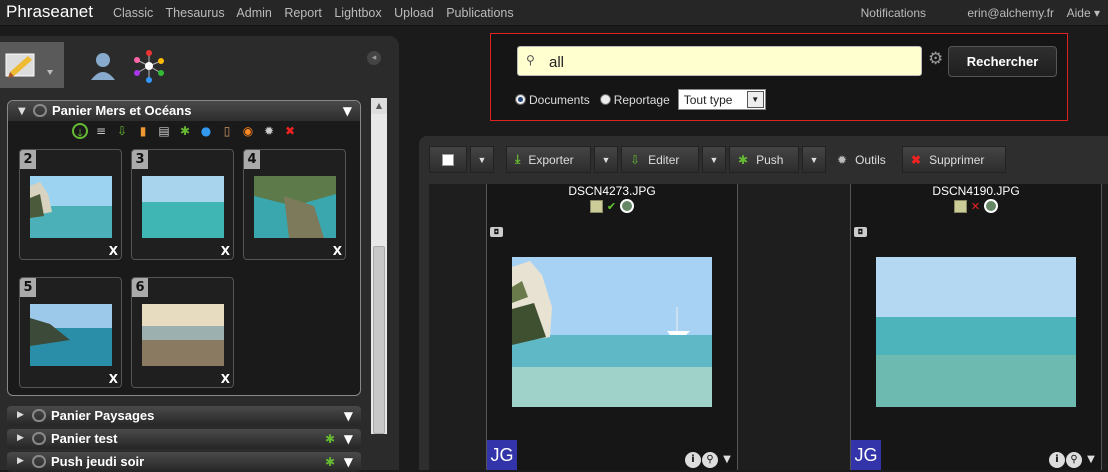 The height and width of the screenshot is (472, 1108). What do you see at coordinates (143, 131) in the screenshot?
I see `publish-icon: ▮` at bounding box center [143, 131].